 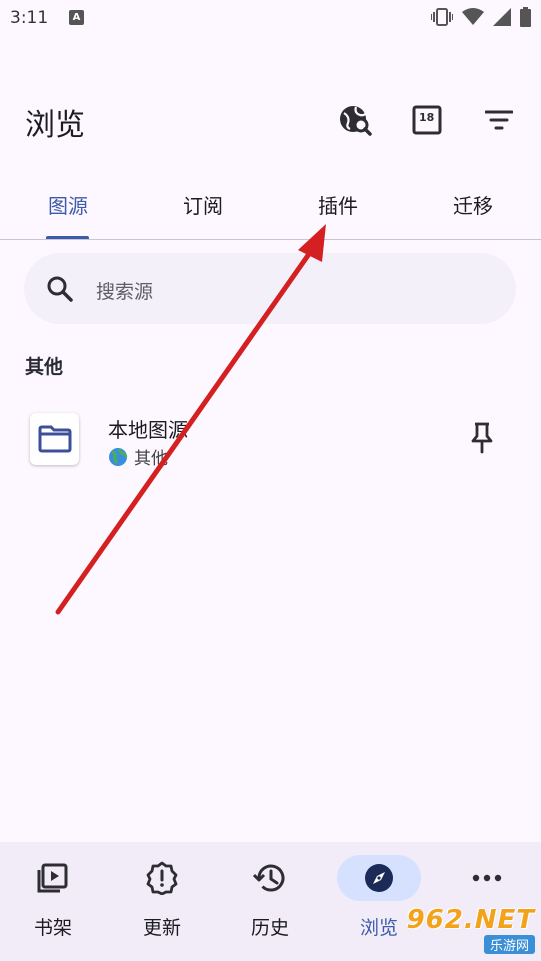 What do you see at coordinates (470, 920) in the screenshot?
I see `watermark-number: 962.NET` at bounding box center [470, 920].